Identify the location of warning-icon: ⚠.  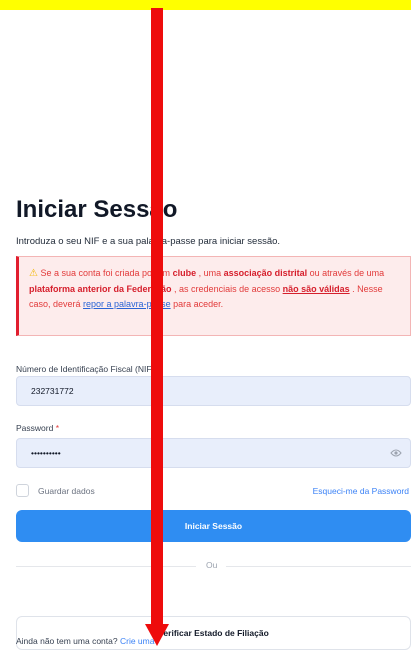
(33, 273).